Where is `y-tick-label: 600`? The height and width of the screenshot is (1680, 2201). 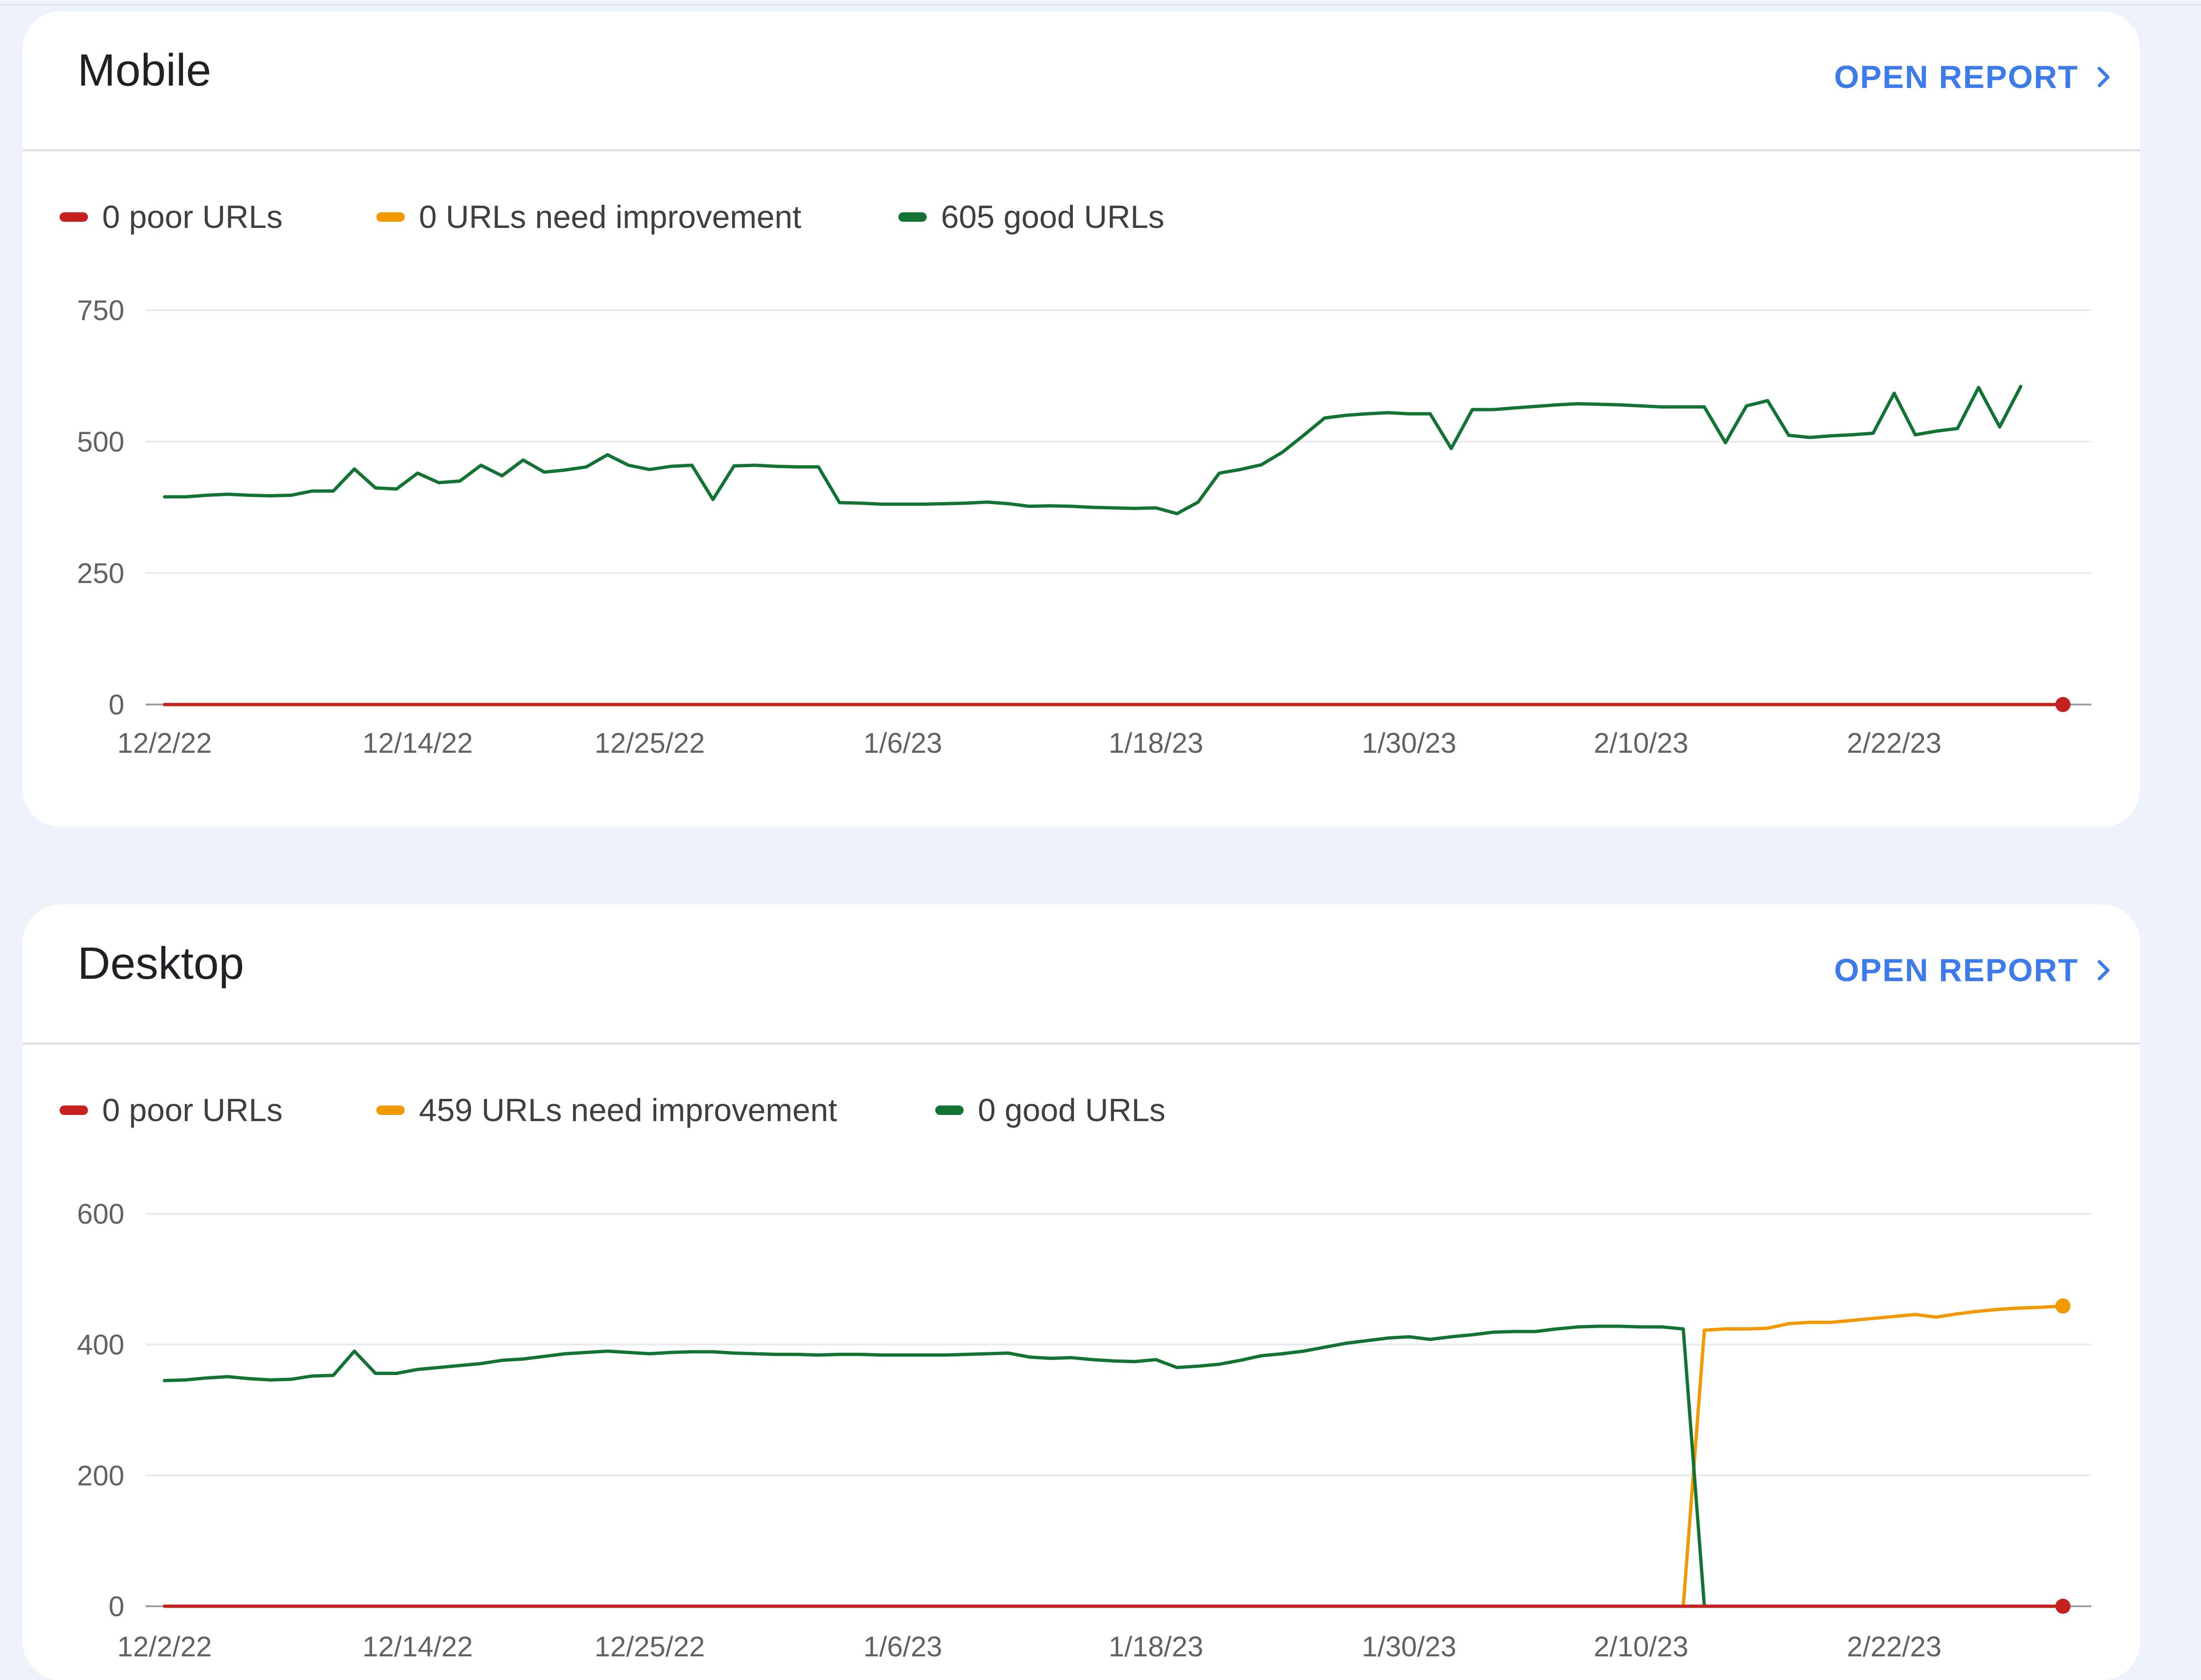 y-tick-label: 600 is located at coordinates (100, 1214).